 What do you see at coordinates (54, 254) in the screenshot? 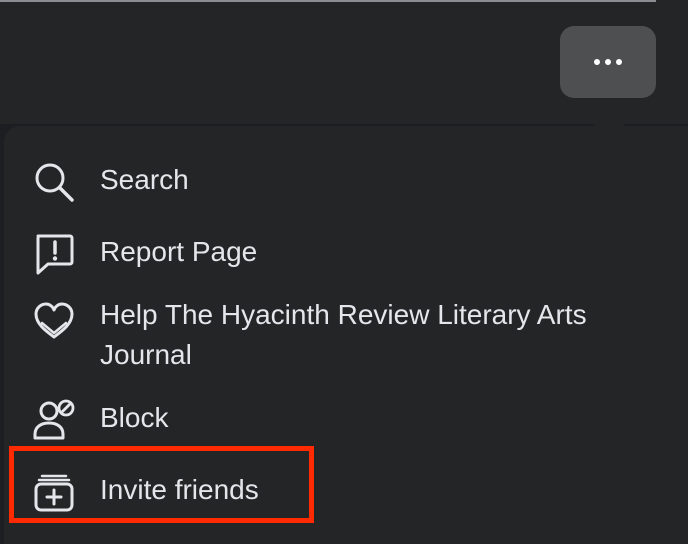
I see `report-icon` at bounding box center [54, 254].